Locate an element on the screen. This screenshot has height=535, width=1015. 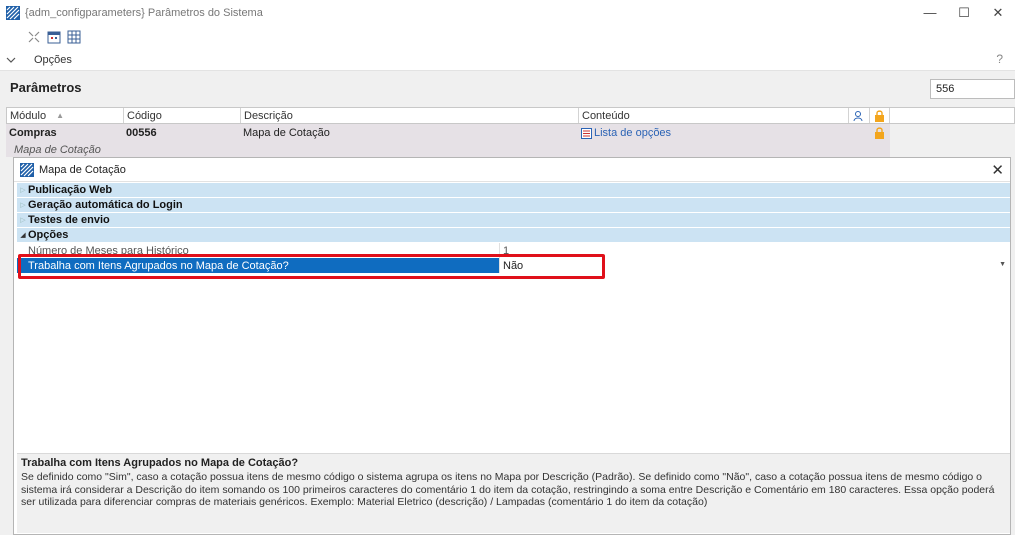
cell-content: Lista de opções is located at coordinates (713, 133).